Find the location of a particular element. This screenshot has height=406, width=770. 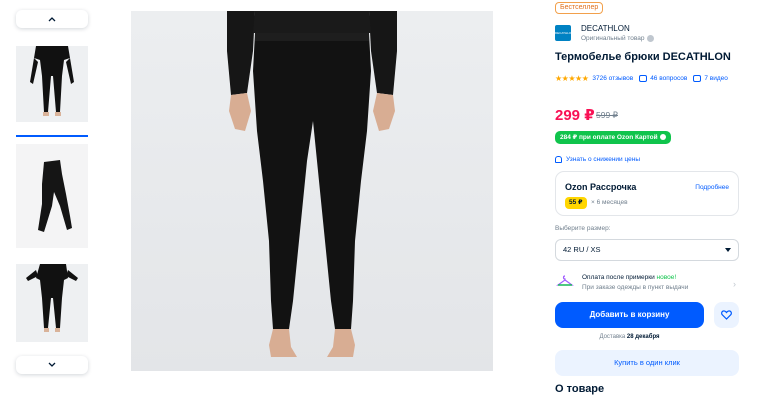

gallery-scroll-down-button is located at coordinates (52, 365).